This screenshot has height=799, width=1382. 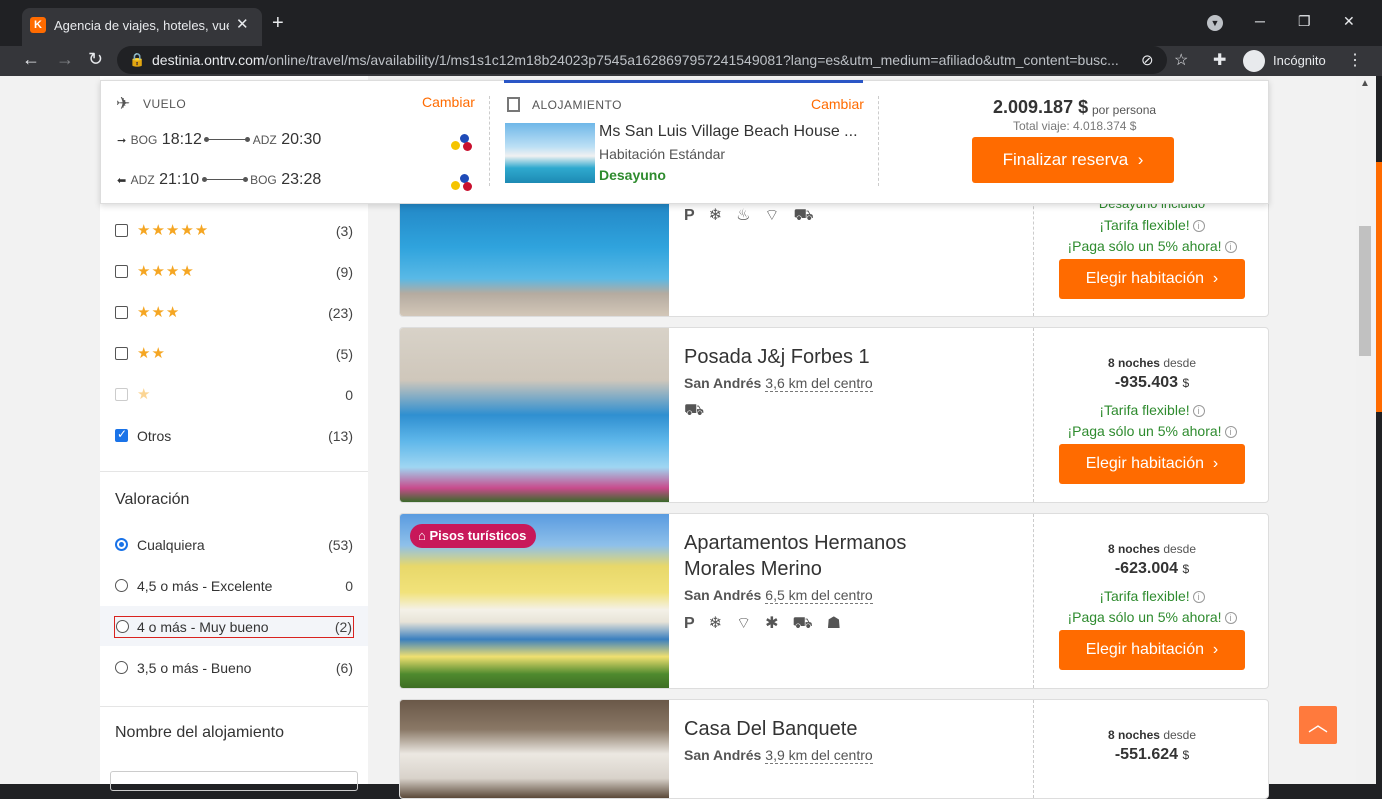 What do you see at coordinates (344, 231) in the screenshot?
I see `filter-count: (3)` at bounding box center [344, 231].